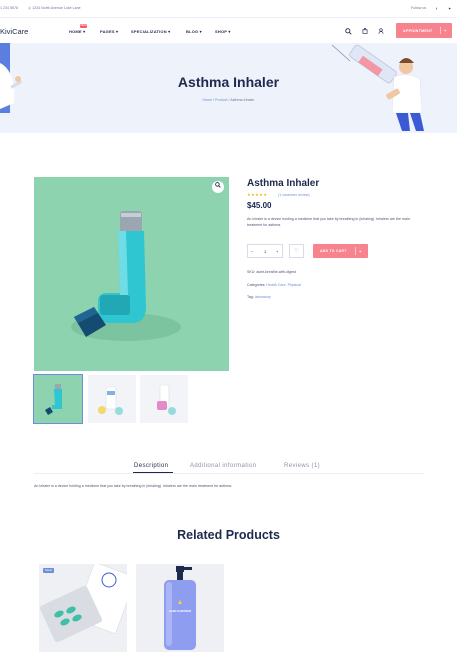  Describe the element at coordinates (112, 399) in the screenshot. I see `thumbnail-inhaler-white` at that location.